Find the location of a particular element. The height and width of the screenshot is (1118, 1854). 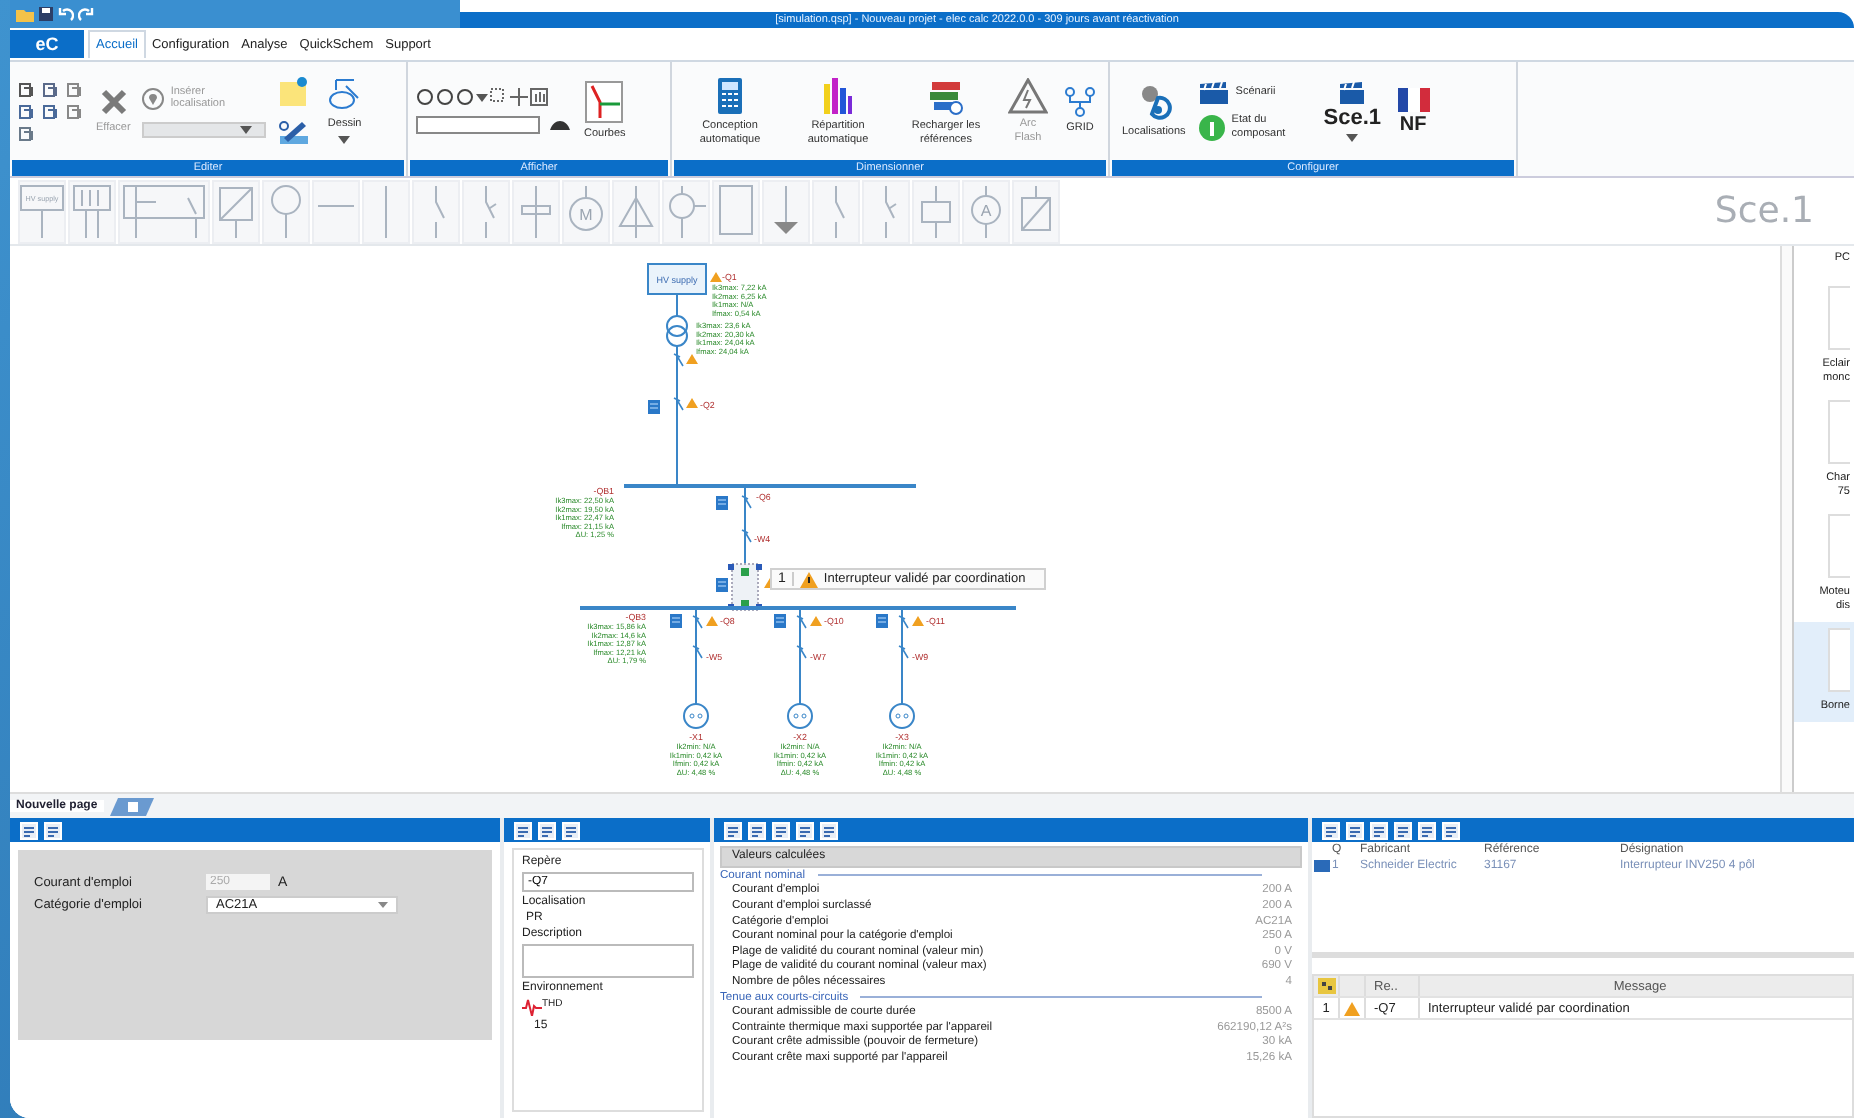

ribbon-button: NF is located at coordinates (1413, 111).